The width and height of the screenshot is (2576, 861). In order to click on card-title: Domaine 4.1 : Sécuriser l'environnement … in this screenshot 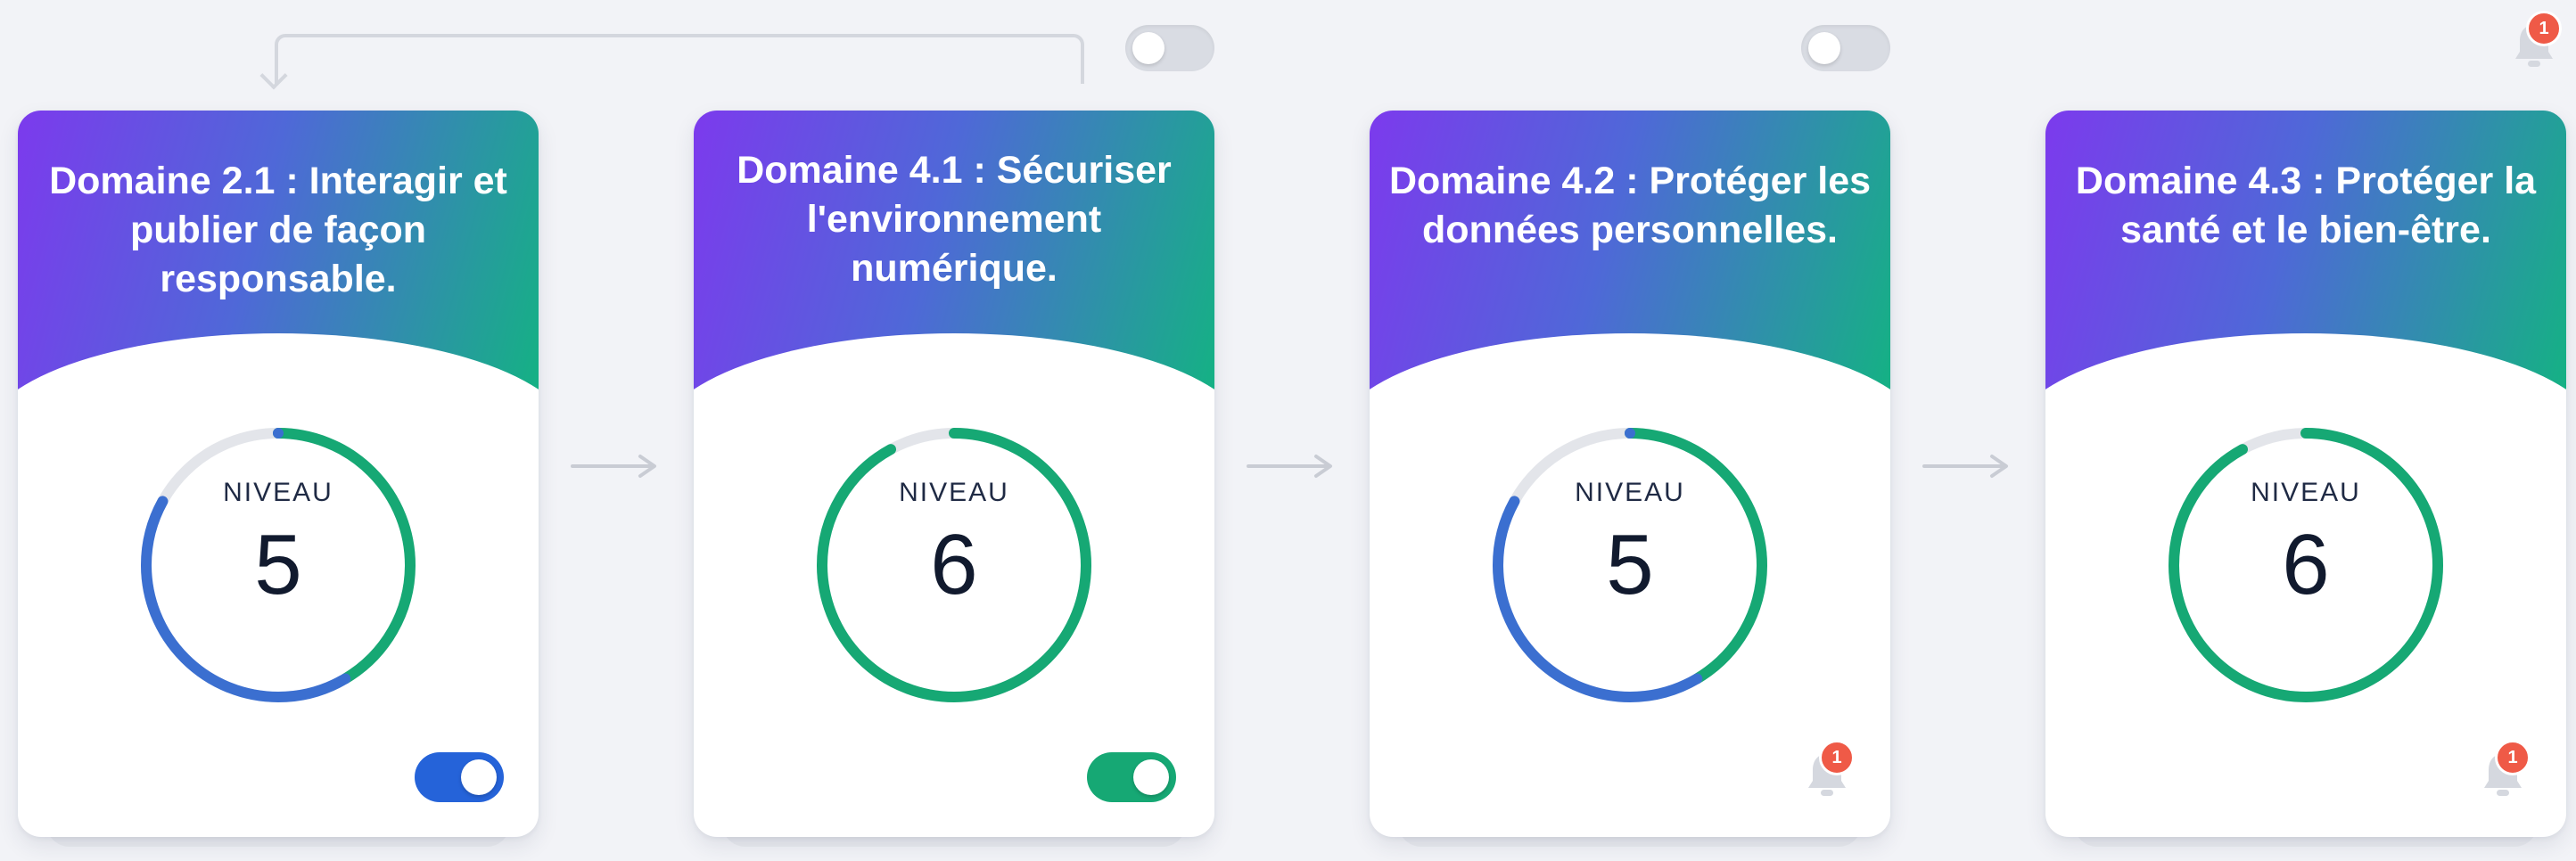, I will do `click(954, 219)`.